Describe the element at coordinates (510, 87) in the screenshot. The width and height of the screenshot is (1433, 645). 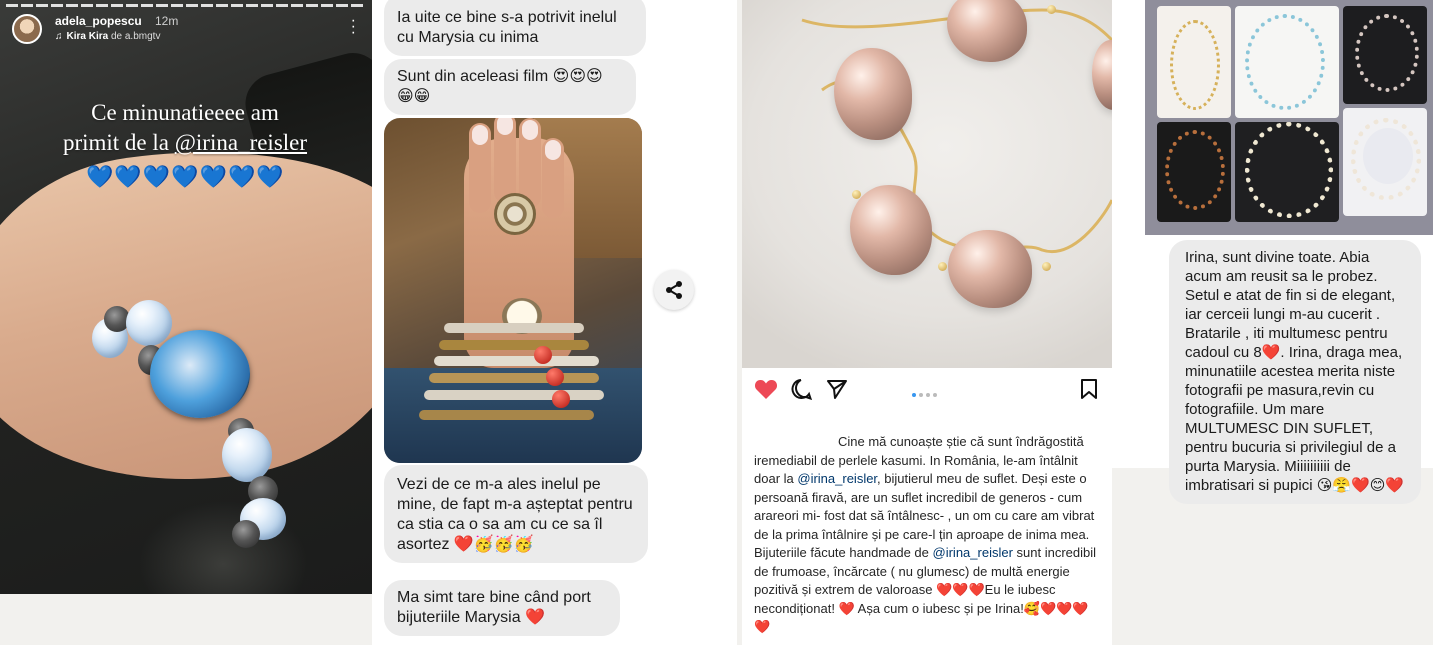
I see `chat-message: Sunt din aceleasi film 😍😍😍 😁😁` at that location.